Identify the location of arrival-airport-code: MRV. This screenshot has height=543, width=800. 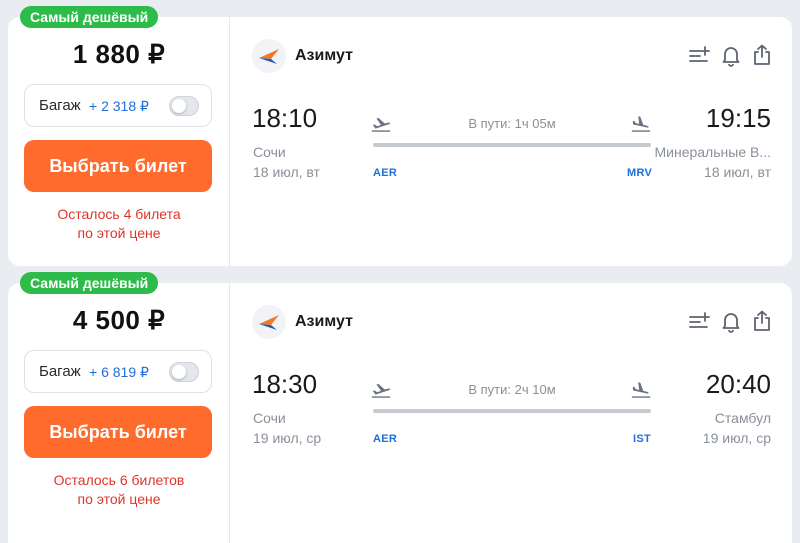
(640, 173).